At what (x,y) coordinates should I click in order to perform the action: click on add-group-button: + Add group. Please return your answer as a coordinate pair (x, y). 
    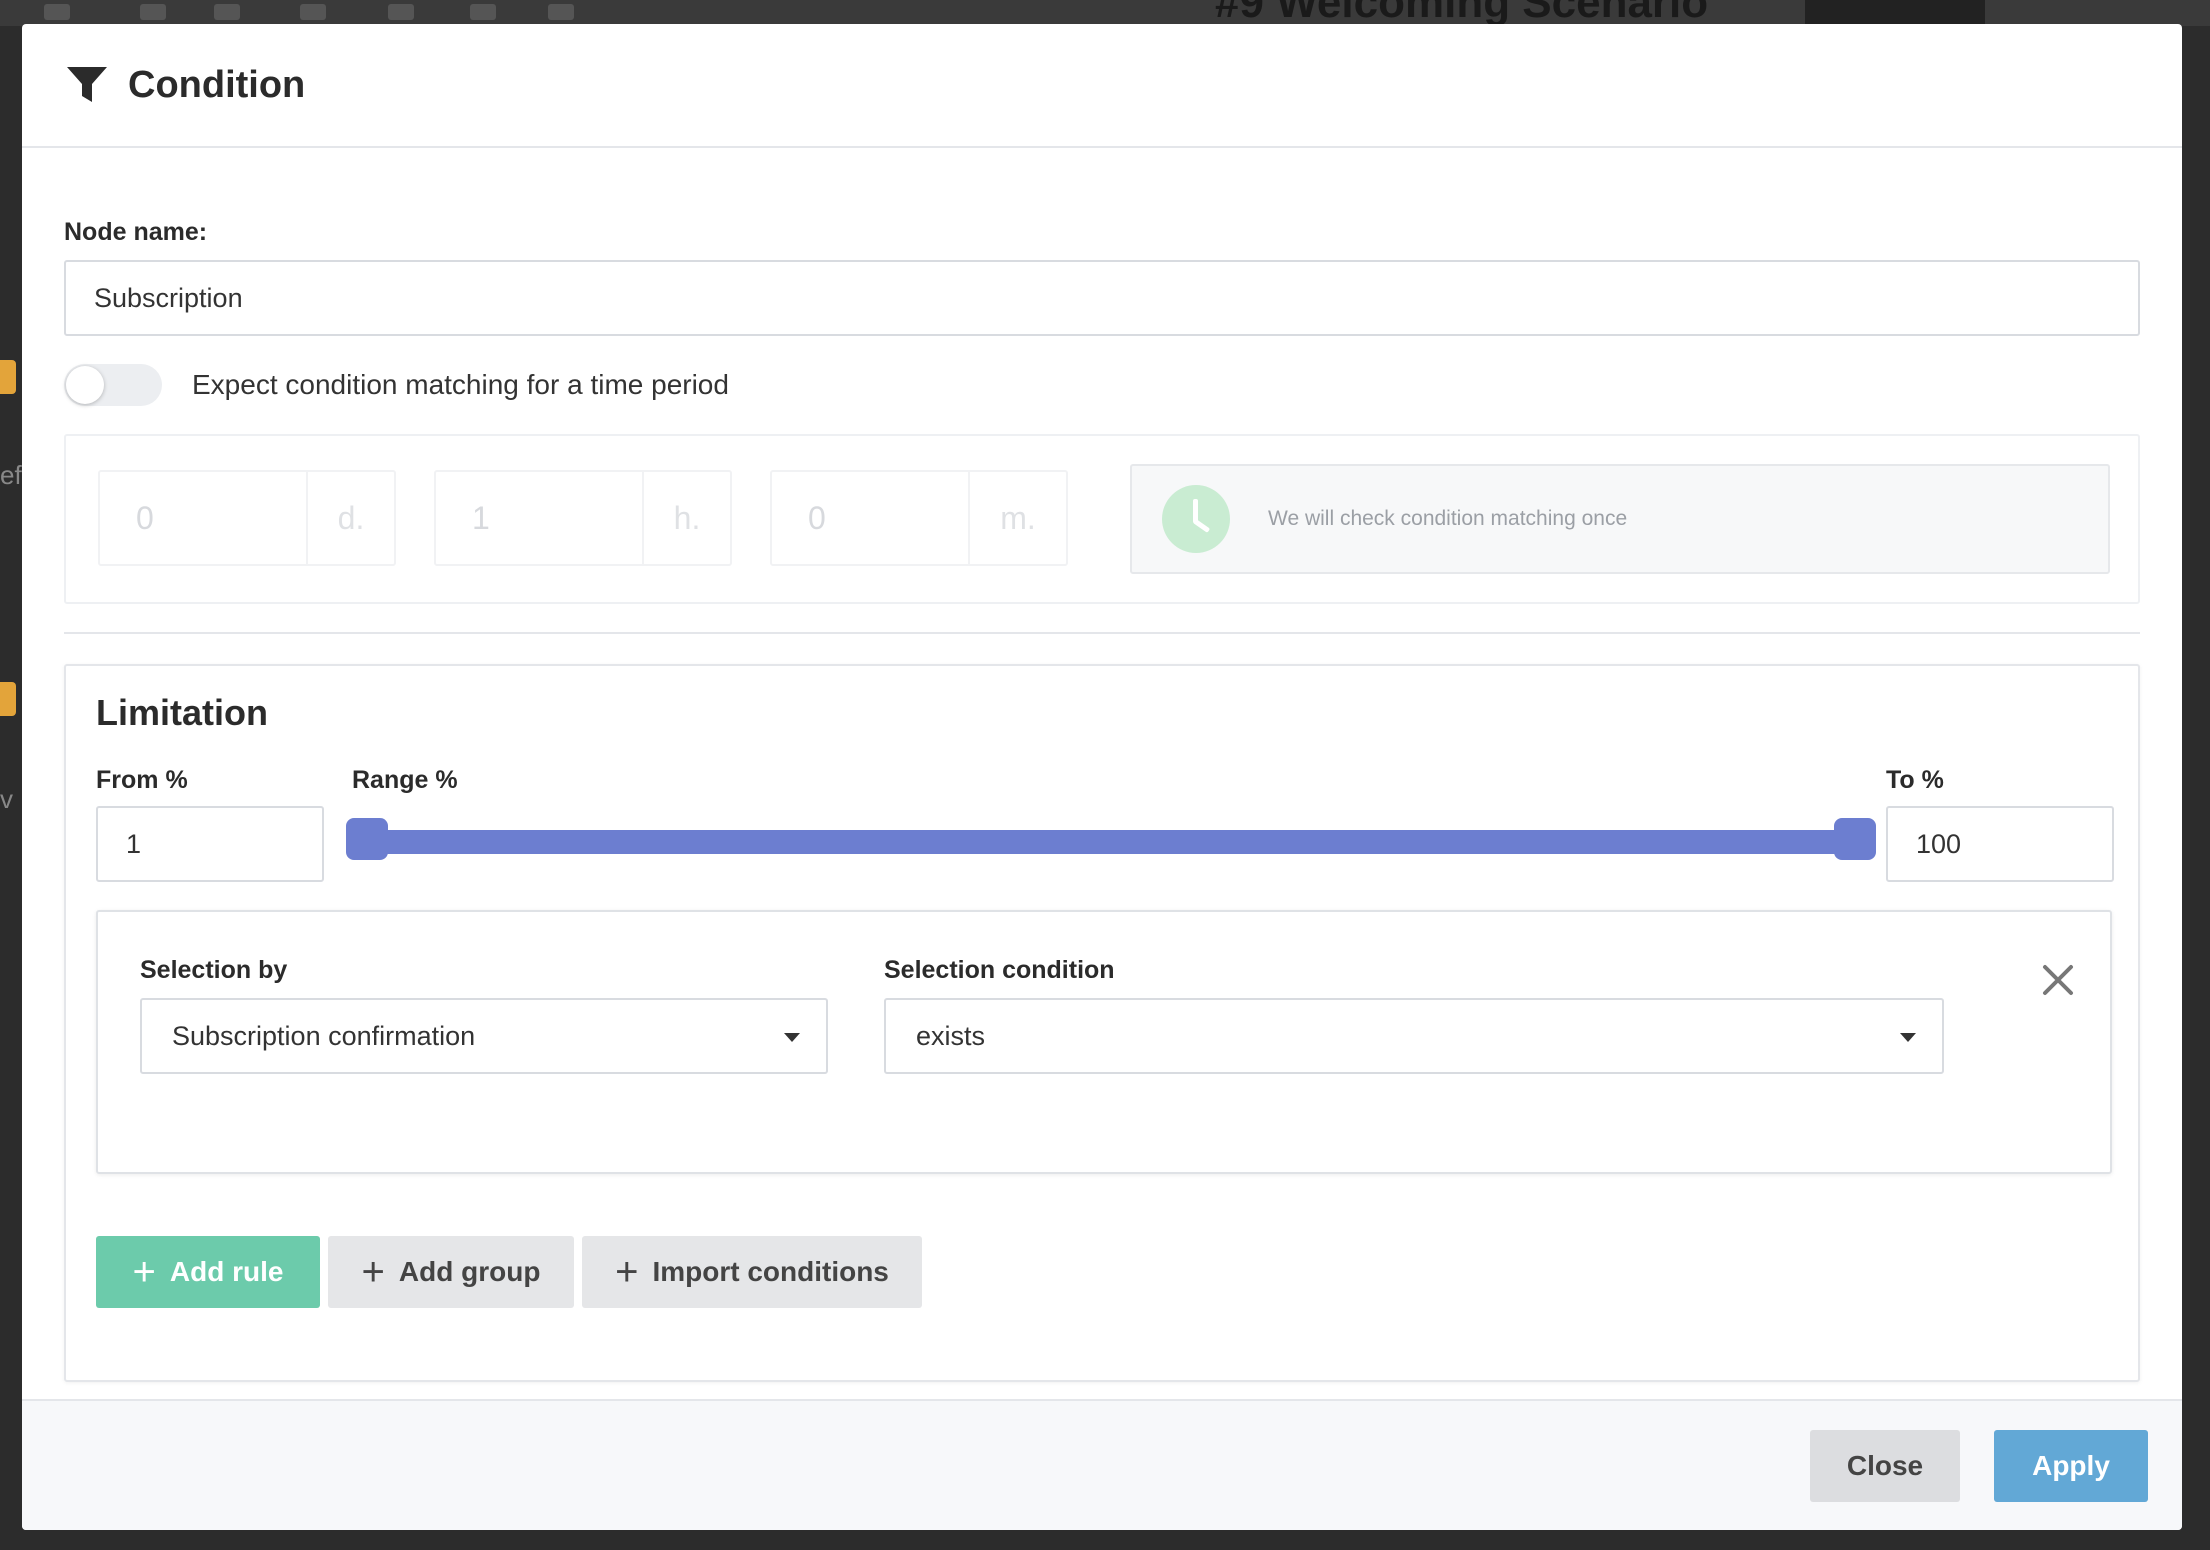
    Looking at the image, I should click on (451, 1272).